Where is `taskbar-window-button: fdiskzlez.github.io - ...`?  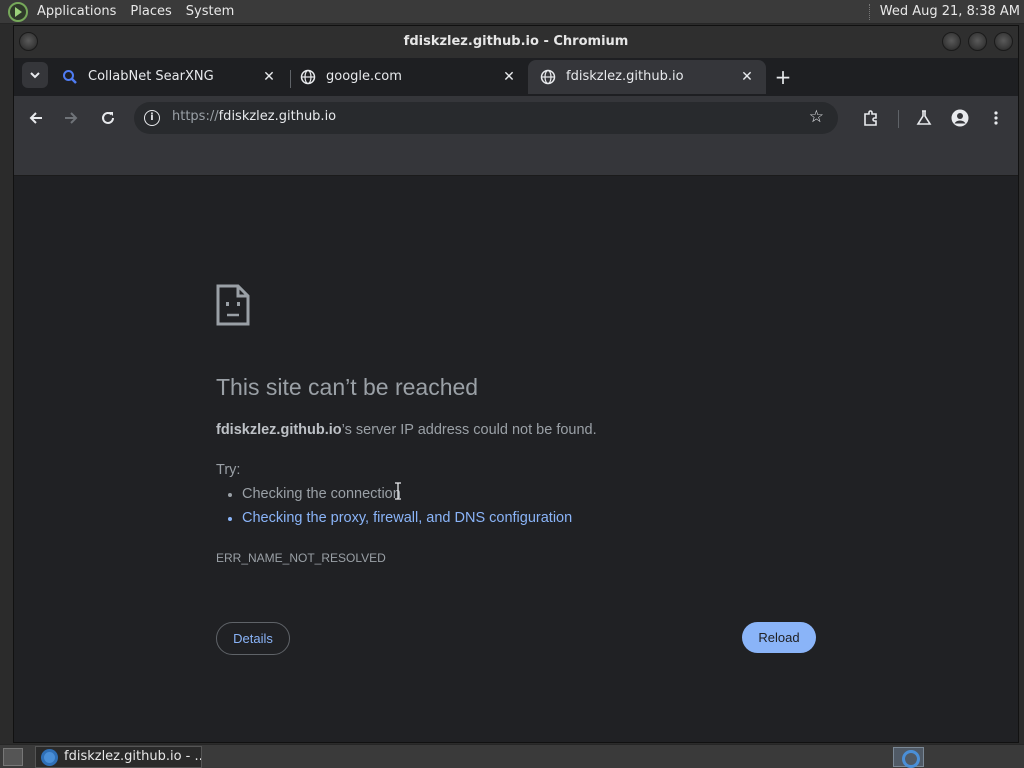
taskbar-window-button: fdiskzlez.github.io - ... is located at coordinates (118, 757).